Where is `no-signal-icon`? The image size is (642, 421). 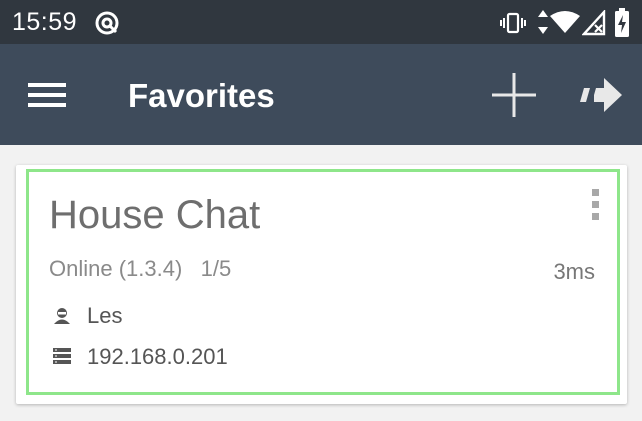 no-signal-icon is located at coordinates (594, 23).